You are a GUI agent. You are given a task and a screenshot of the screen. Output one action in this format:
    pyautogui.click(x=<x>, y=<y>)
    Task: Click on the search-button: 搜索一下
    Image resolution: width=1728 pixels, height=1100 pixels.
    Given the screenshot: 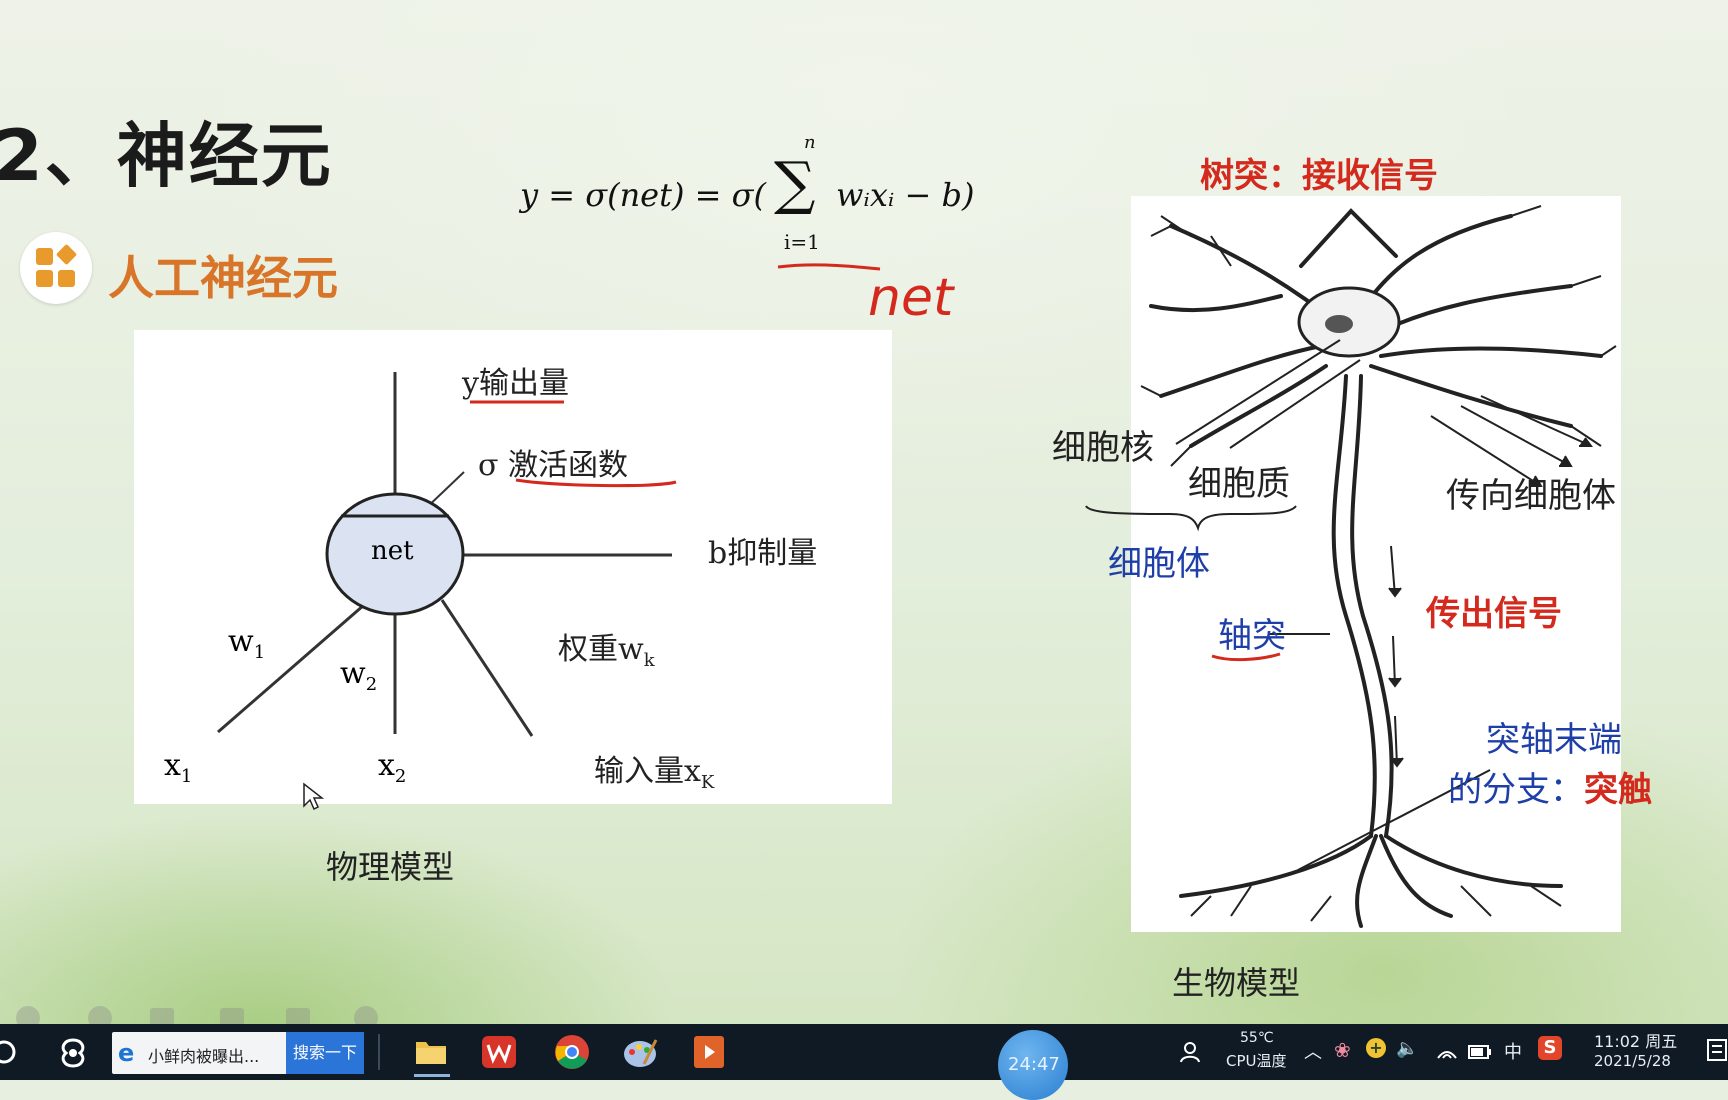 What is the action you would take?
    pyautogui.click(x=325, y=1053)
    